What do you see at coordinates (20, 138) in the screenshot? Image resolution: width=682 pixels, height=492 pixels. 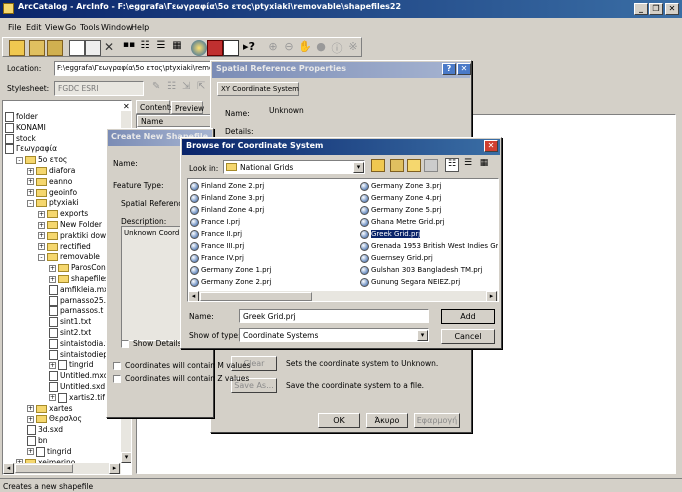 I see `tree-item: stock` at bounding box center [20, 138].